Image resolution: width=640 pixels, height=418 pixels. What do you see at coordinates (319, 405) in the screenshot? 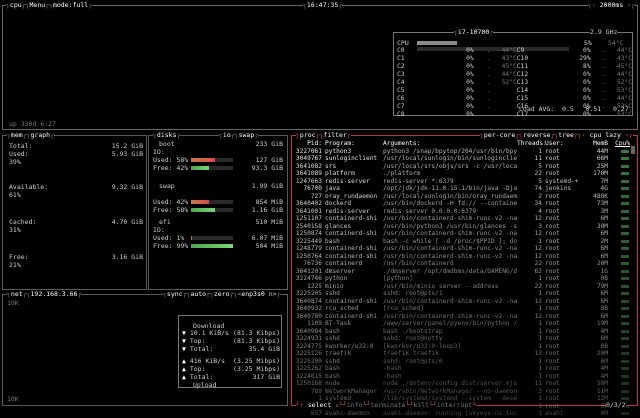
I see `select-button: select` at bounding box center [319, 405].